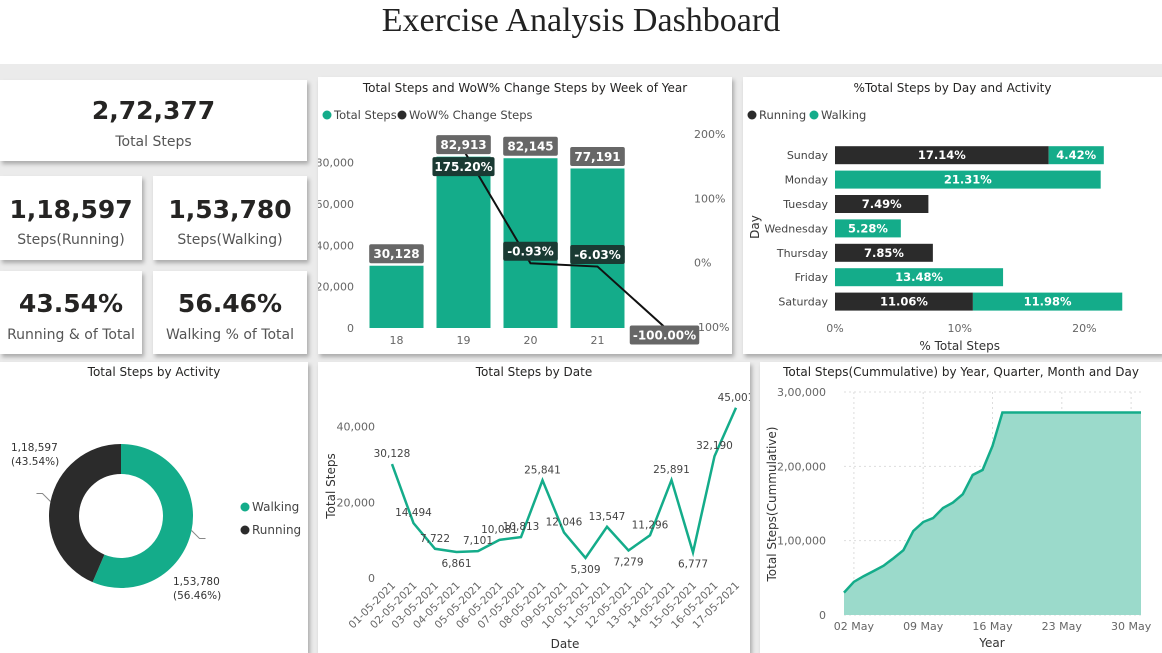 This screenshot has width=1162, height=653. What do you see at coordinates (463, 167) in the screenshot?
I see `wow-value-label: 175.20%` at bounding box center [463, 167].